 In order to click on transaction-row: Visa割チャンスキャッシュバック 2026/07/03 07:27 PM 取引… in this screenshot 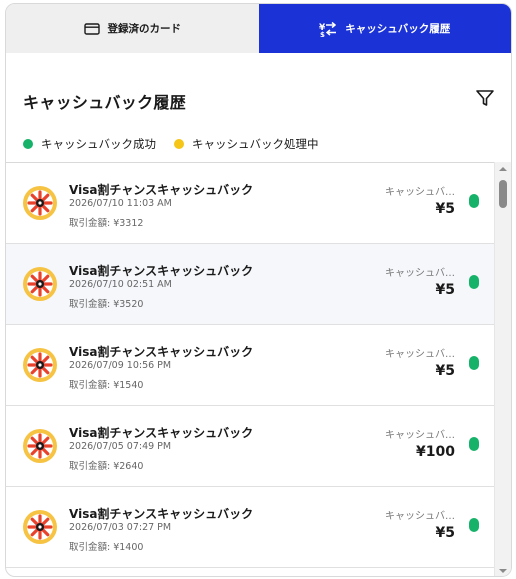, I will do `click(250, 527)`.